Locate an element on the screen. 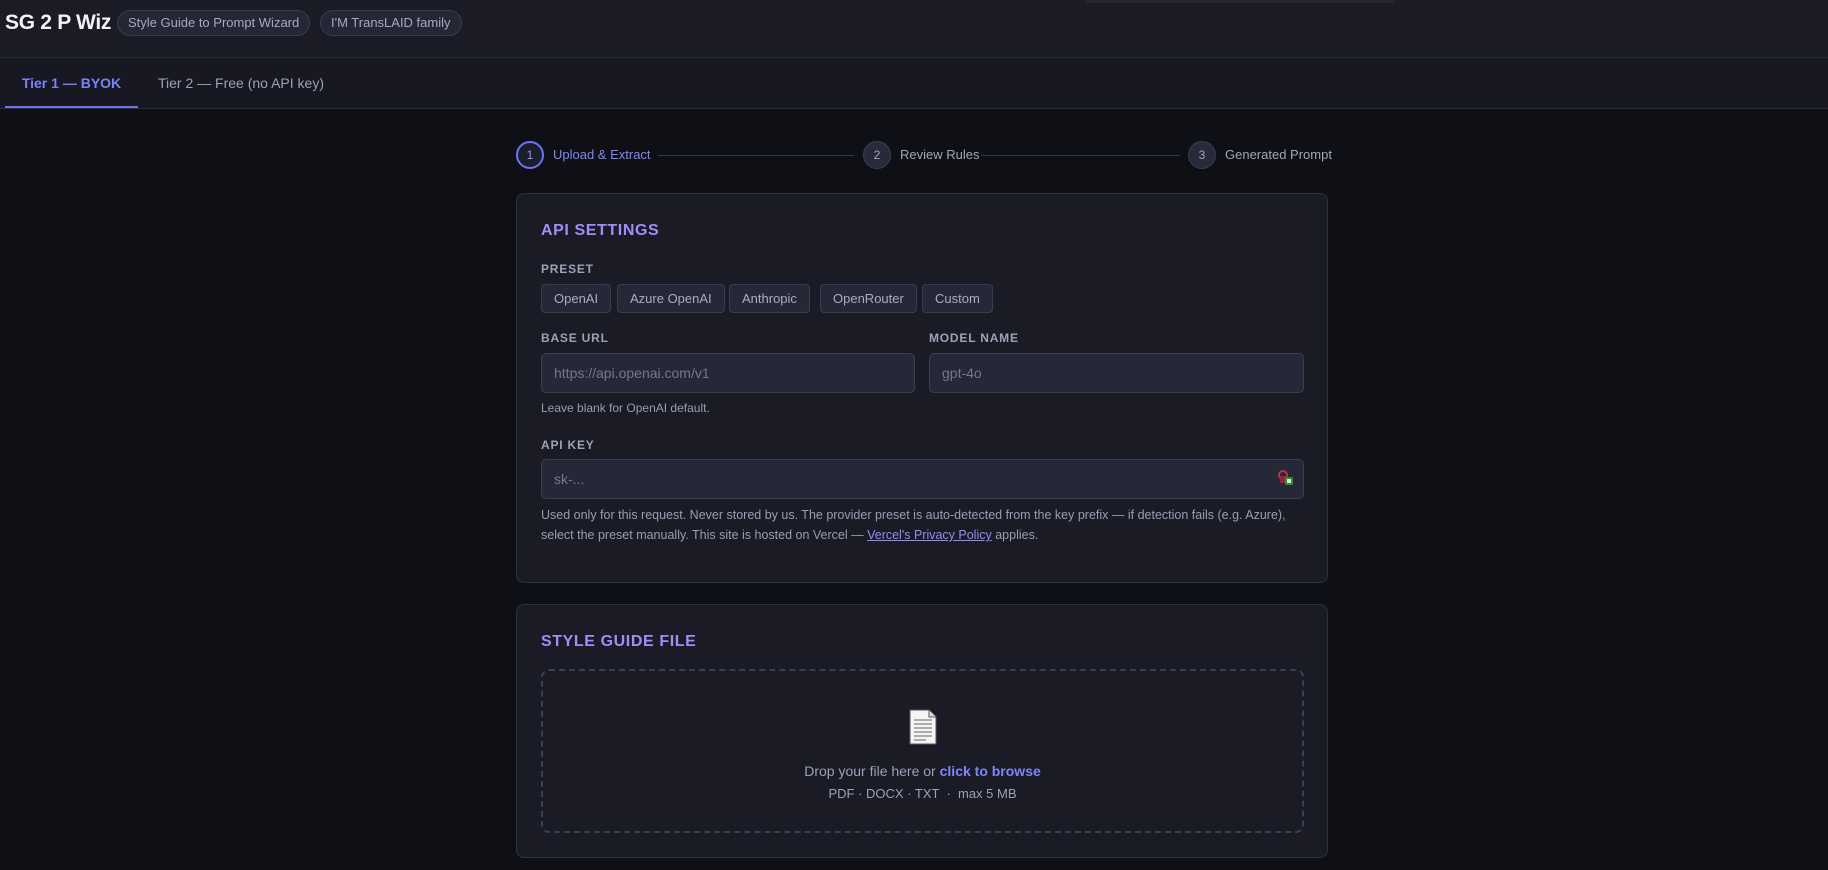  step-2-label: Review Rules is located at coordinates (940, 154).